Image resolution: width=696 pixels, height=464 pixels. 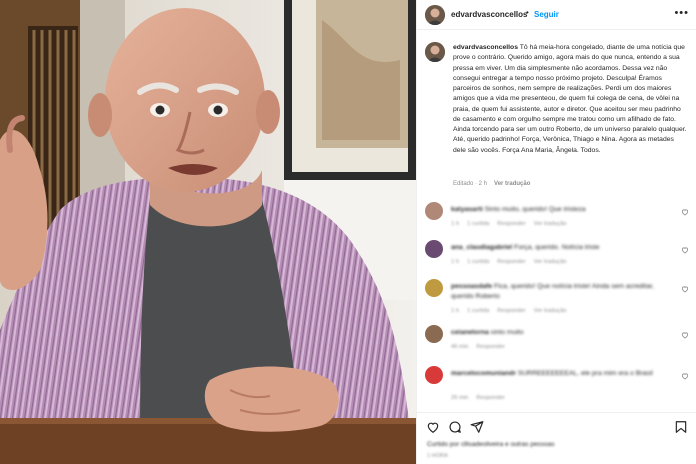 What do you see at coordinates (535, 209) in the screenshot?
I see `comment-body: Sinto muito, querido! Que tristeza` at bounding box center [535, 209].